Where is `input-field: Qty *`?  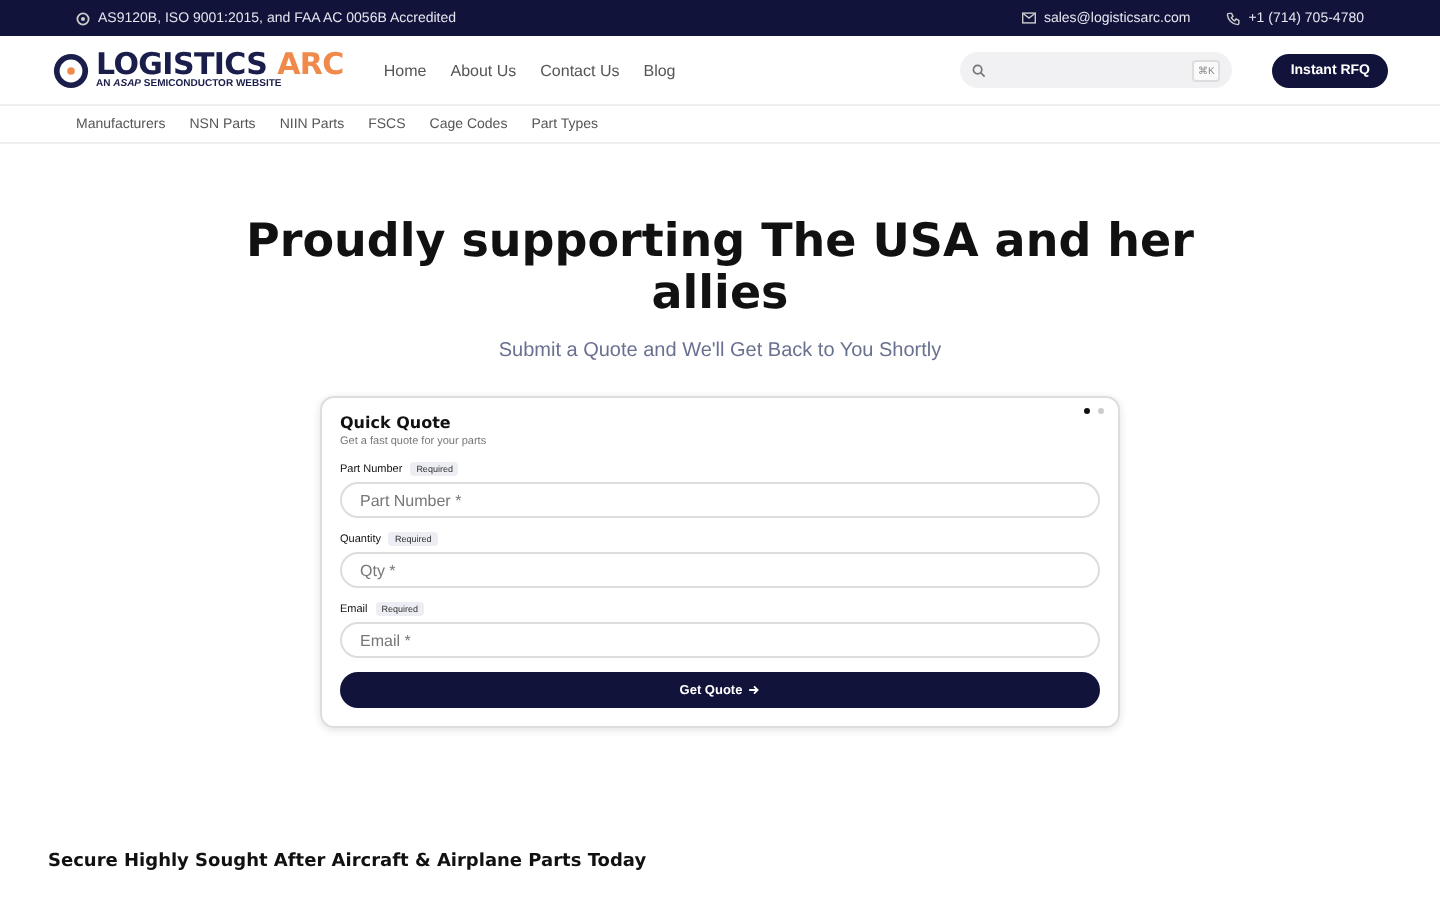 input-field: Qty * is located at coordinates (720, 570).